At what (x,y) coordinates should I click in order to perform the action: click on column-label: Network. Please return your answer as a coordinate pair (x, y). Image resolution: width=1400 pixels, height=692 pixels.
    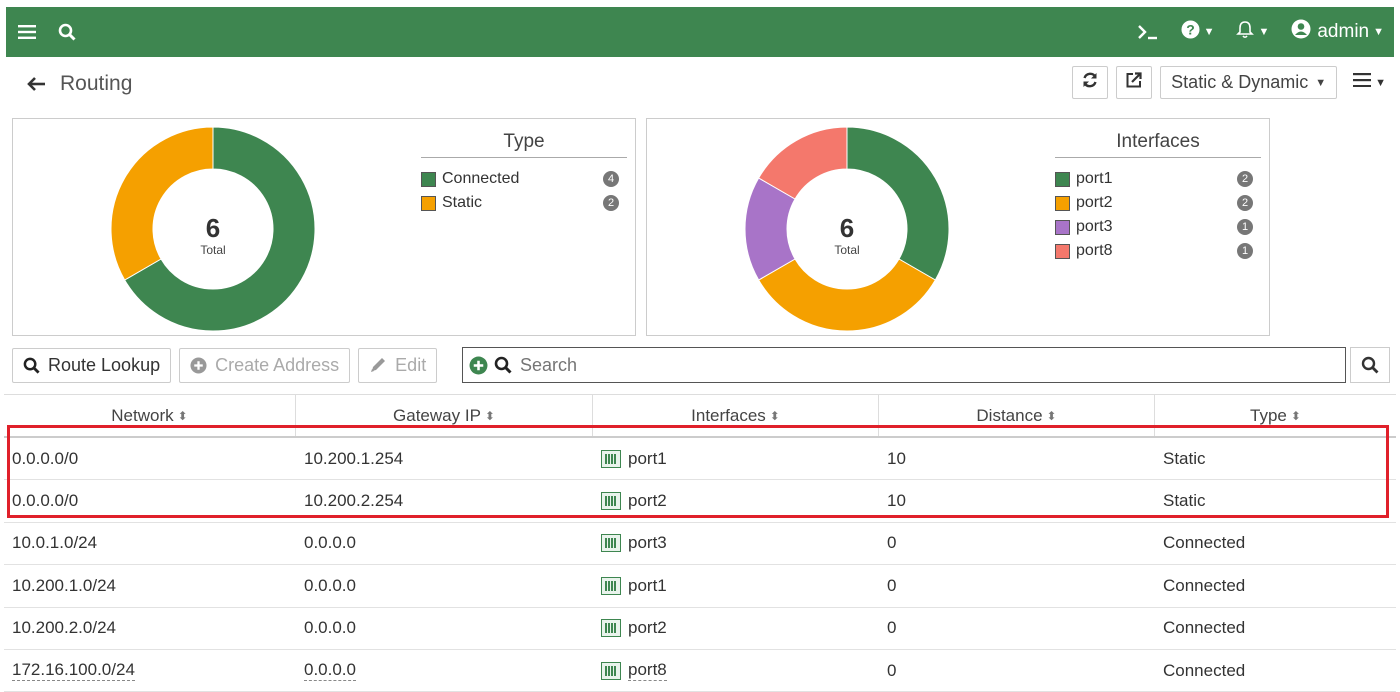
    Looking at the image, I should click on (142, 415).